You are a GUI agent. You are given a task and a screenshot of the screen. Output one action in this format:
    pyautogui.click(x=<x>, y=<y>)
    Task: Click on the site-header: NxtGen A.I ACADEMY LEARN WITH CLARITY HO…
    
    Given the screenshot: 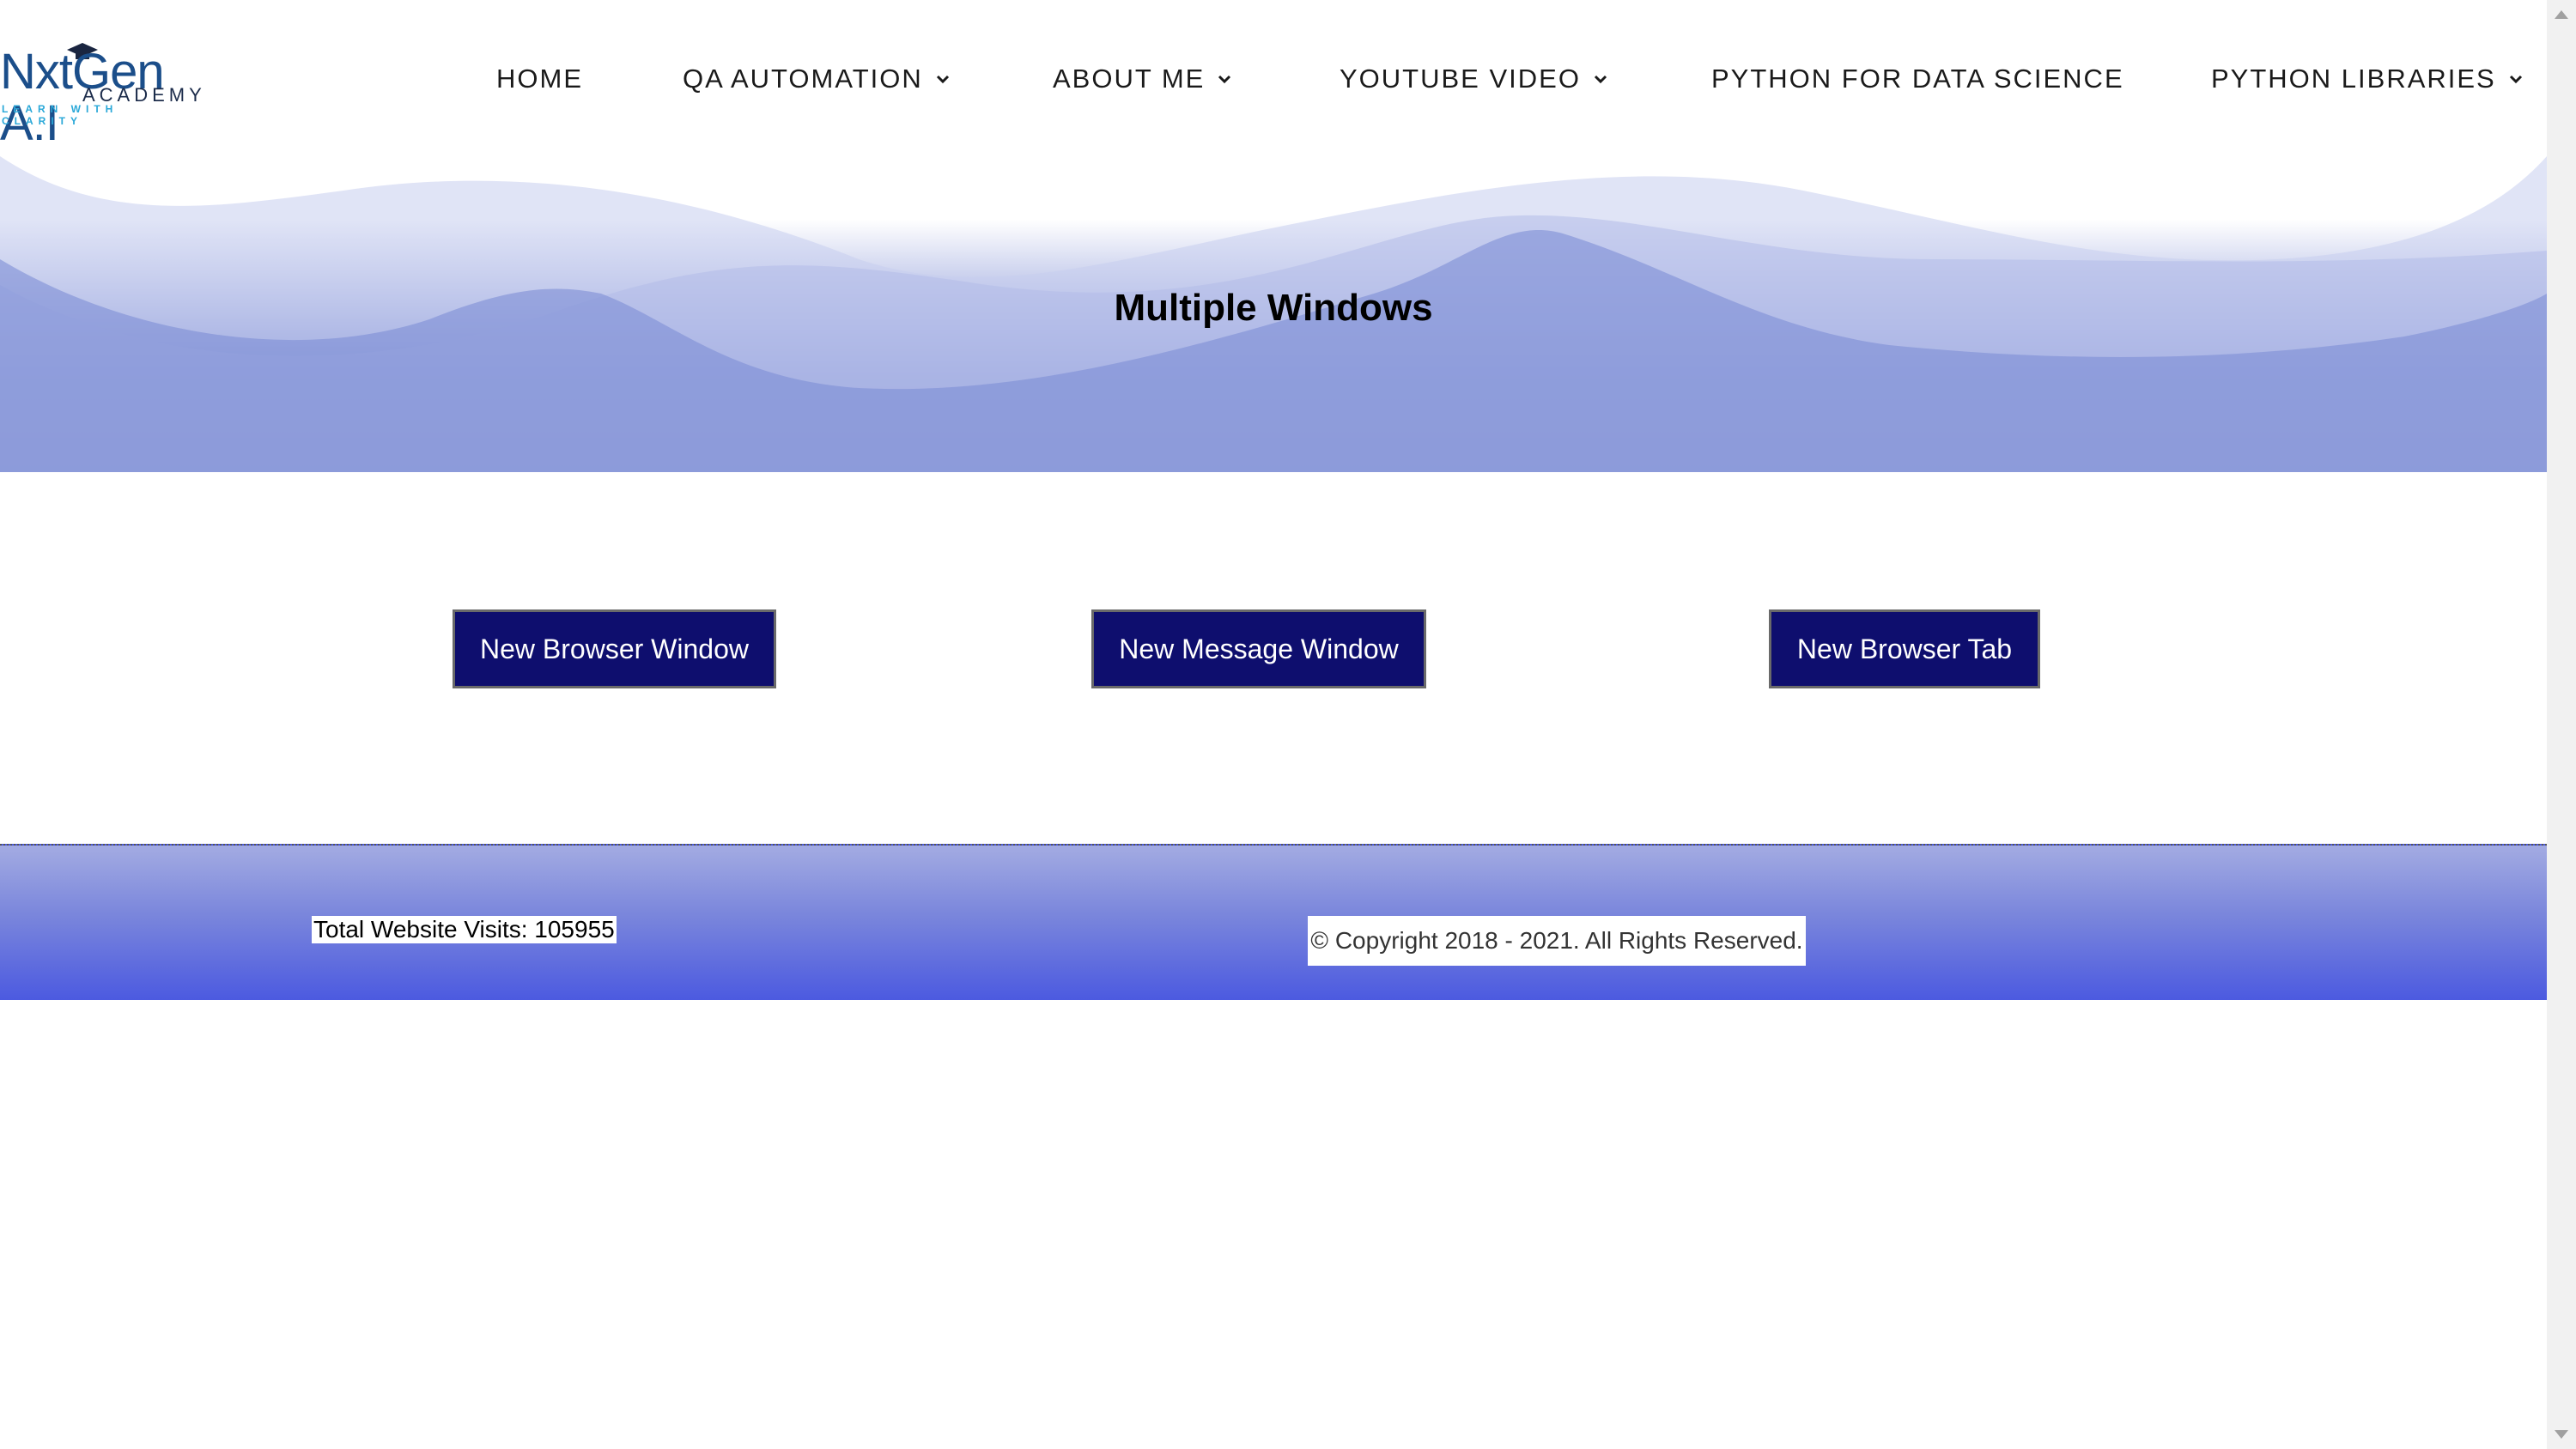 What is the action you would take?
    pyautogui.click(x=1273, y=78)
    